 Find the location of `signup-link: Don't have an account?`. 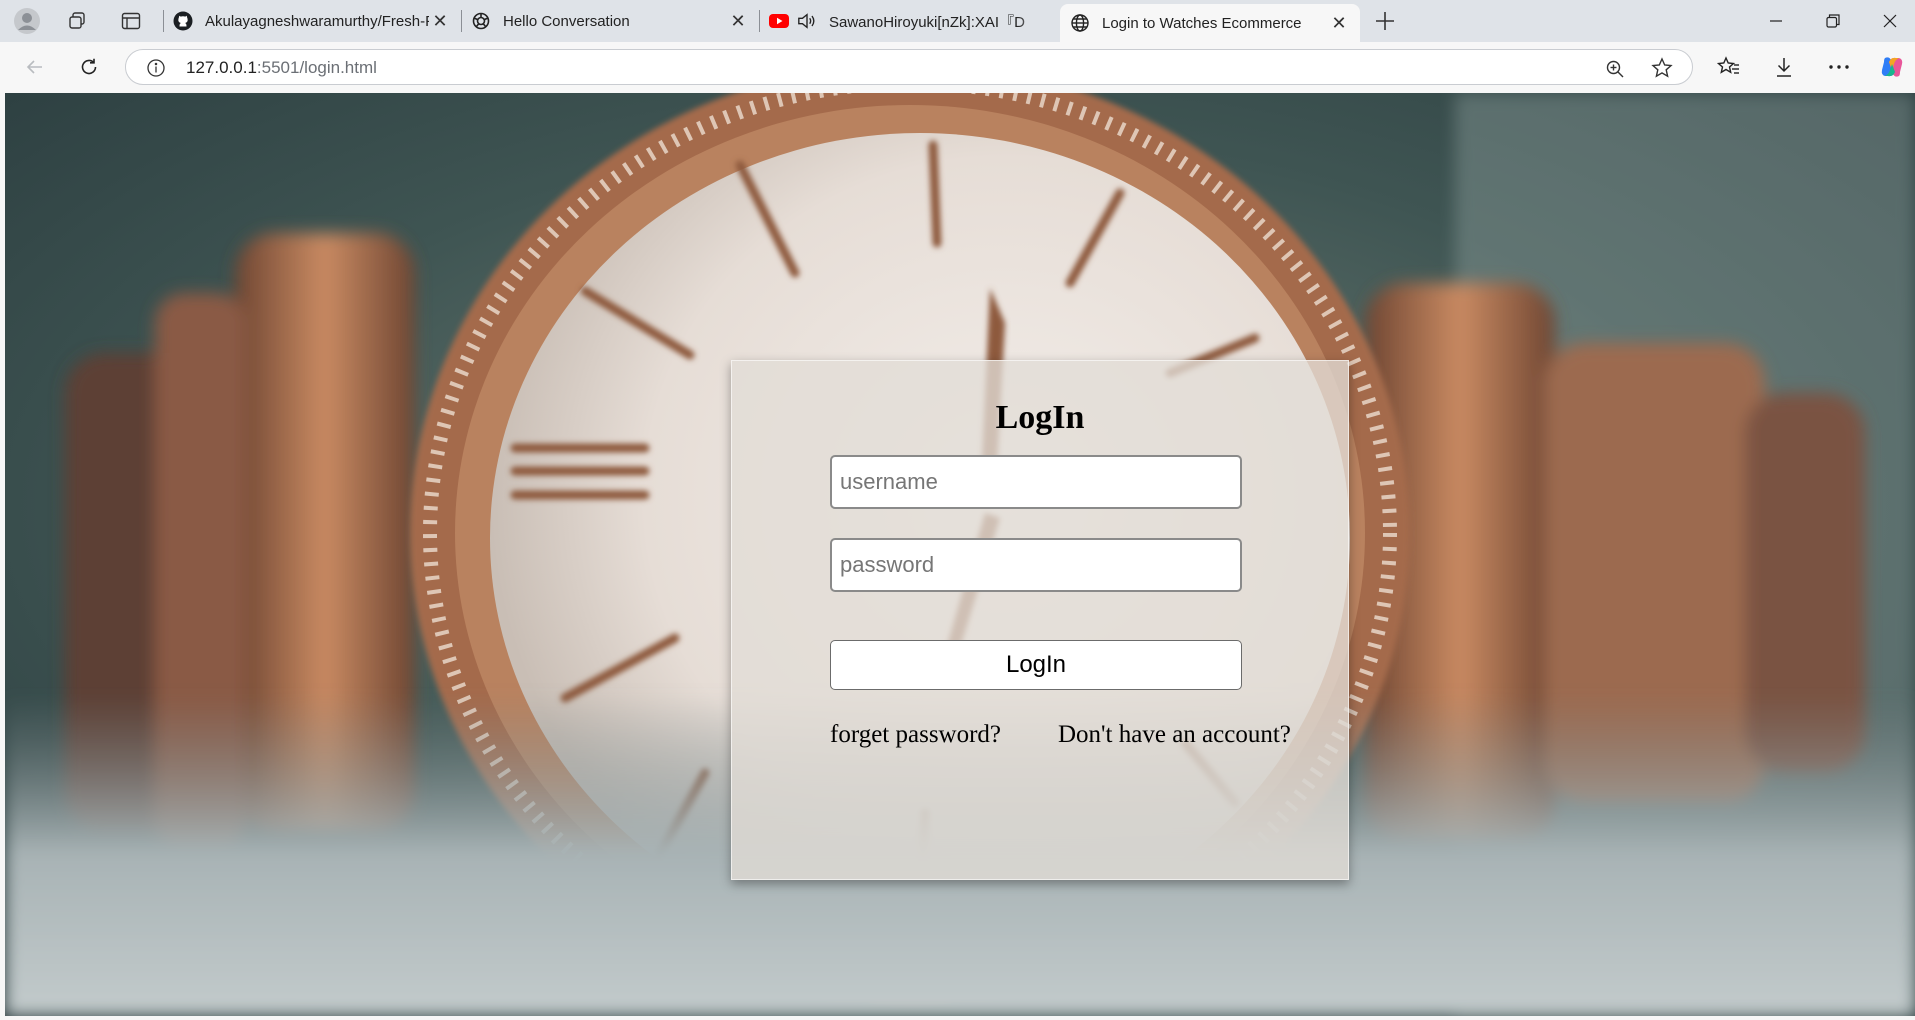

signup-link: Don't have an account? is located at coordinates (1174, 735).